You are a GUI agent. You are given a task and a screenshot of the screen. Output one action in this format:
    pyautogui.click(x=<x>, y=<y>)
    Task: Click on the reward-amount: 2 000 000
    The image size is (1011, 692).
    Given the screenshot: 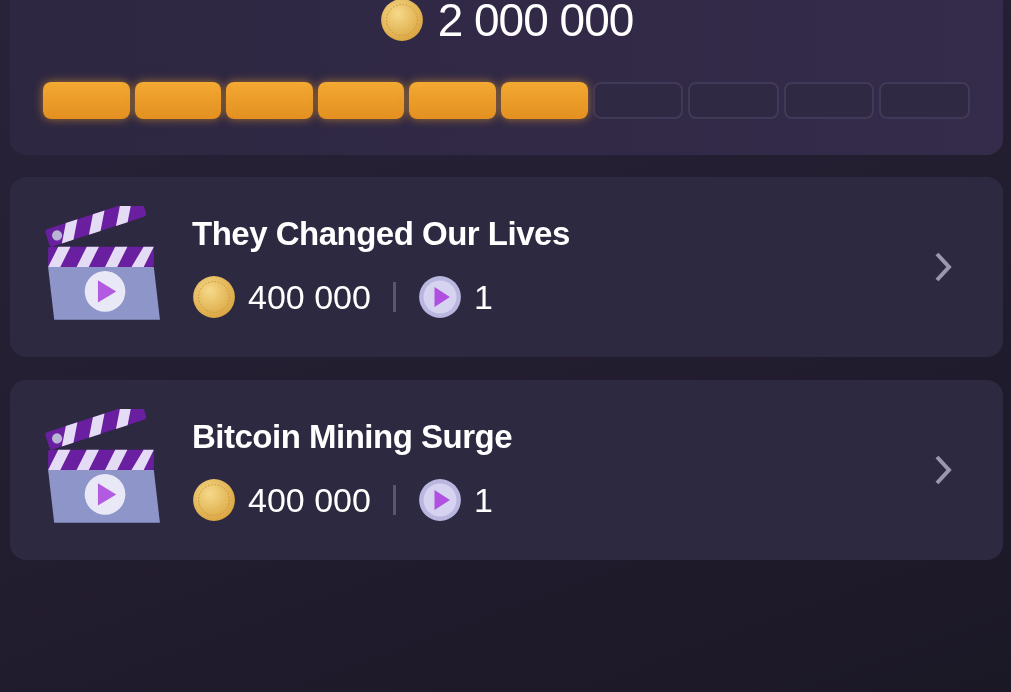 What is the action you would take?
    pyautogui.click(x=535, y=21)
    